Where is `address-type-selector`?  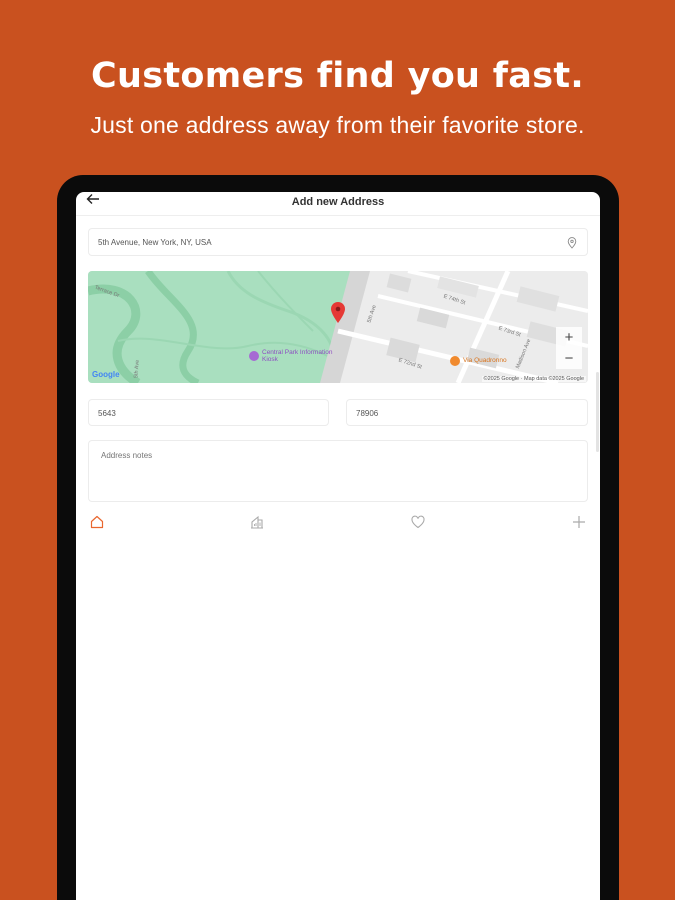
address-type-selector is located at coordinates (338, 525).